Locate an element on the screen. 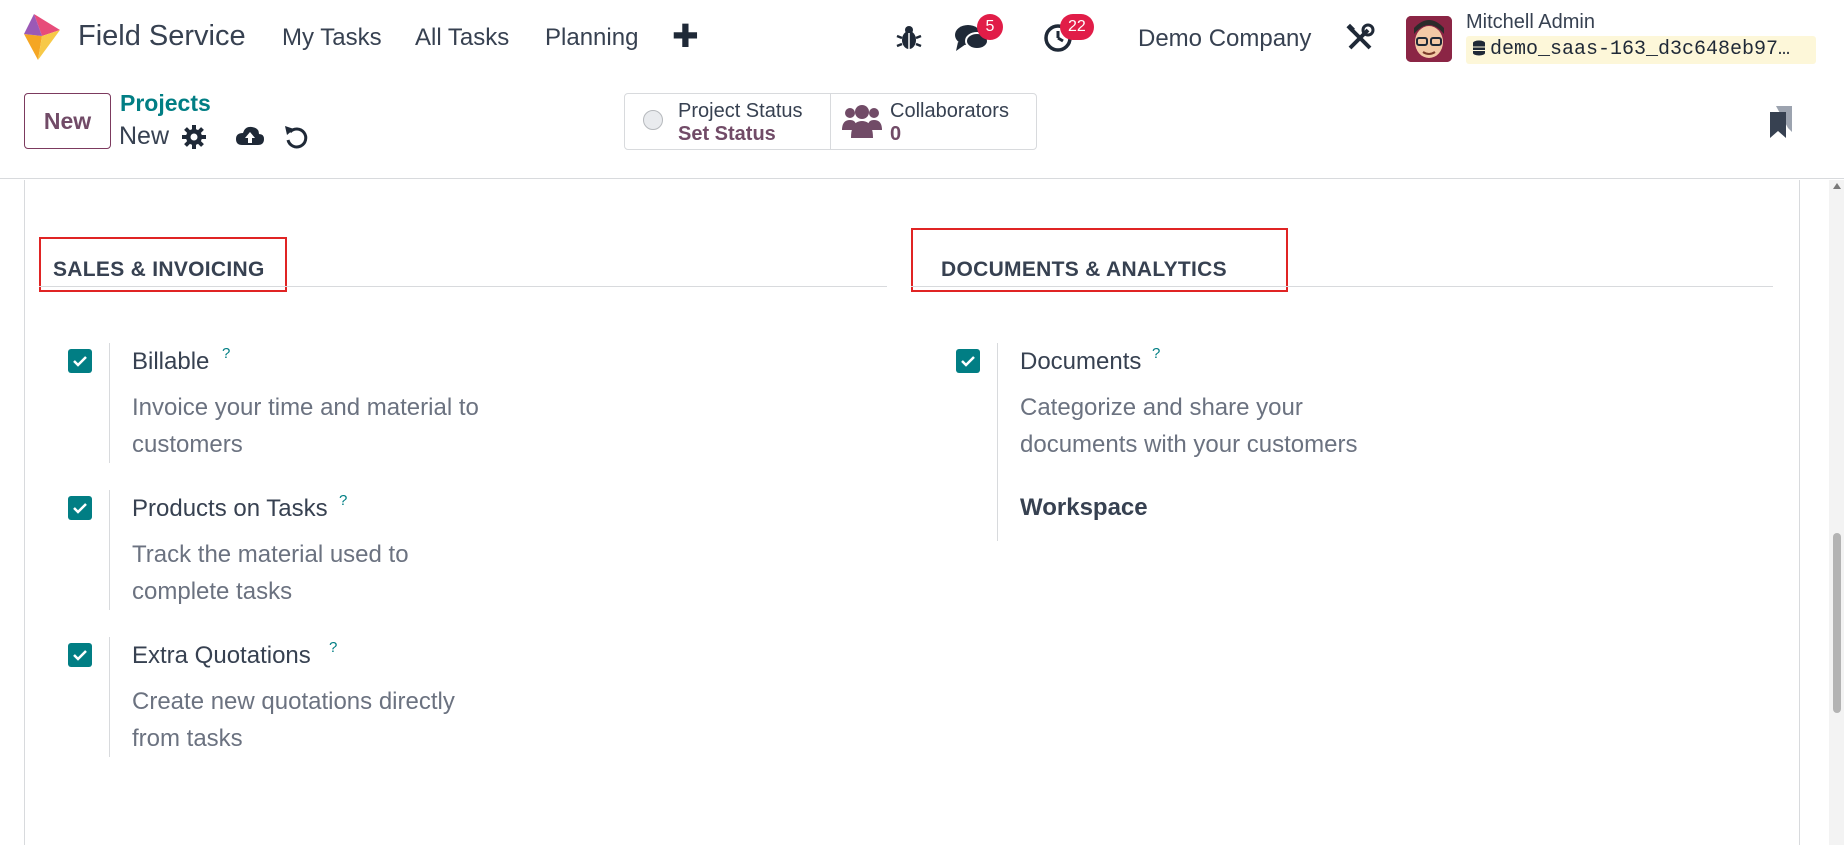 This screenshot has width=1844, height=845. status-indicator is located at coordinates (653, 120).